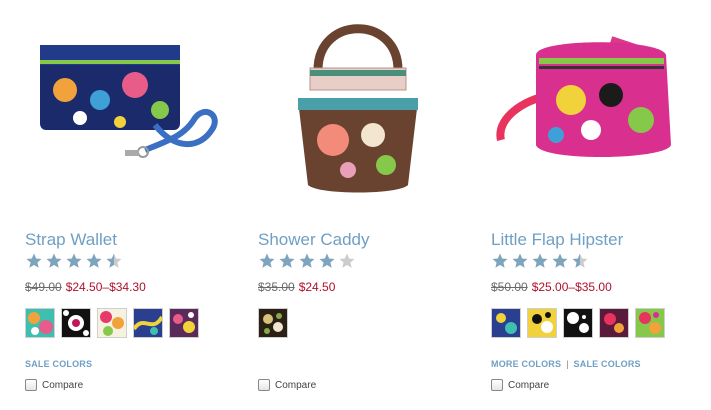 The width and height of the screenshot is (711, 410). What do you see at coordinates (591, 102) in the screenshot?
I see `product-image-little-flap-hipster` at bounding box center [591, 102].